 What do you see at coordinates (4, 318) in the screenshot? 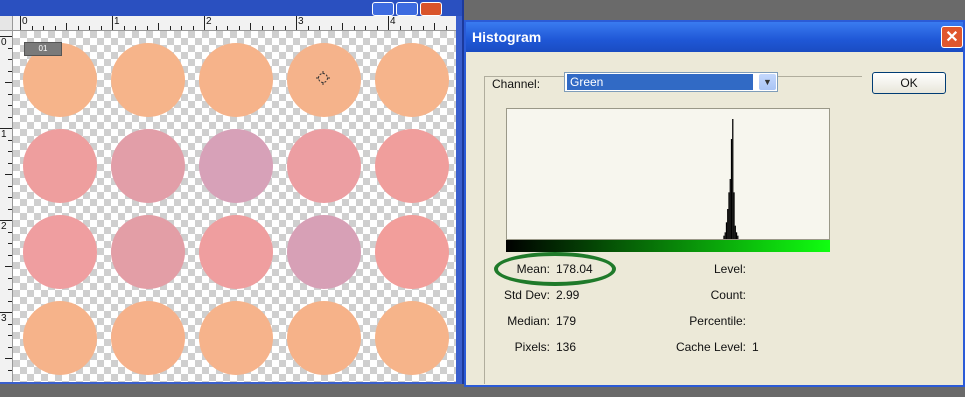
I see `ruler-number: 3` at bounding box center [4, 318].